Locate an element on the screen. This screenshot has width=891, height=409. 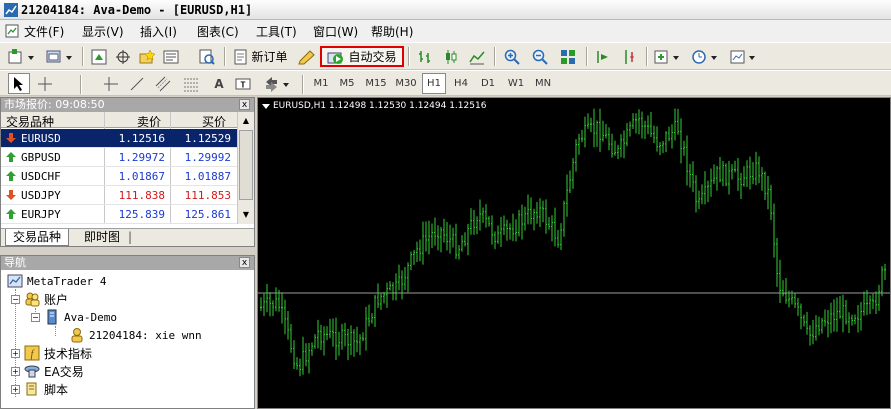
text-tool: A is located at coordinates (219, 83).